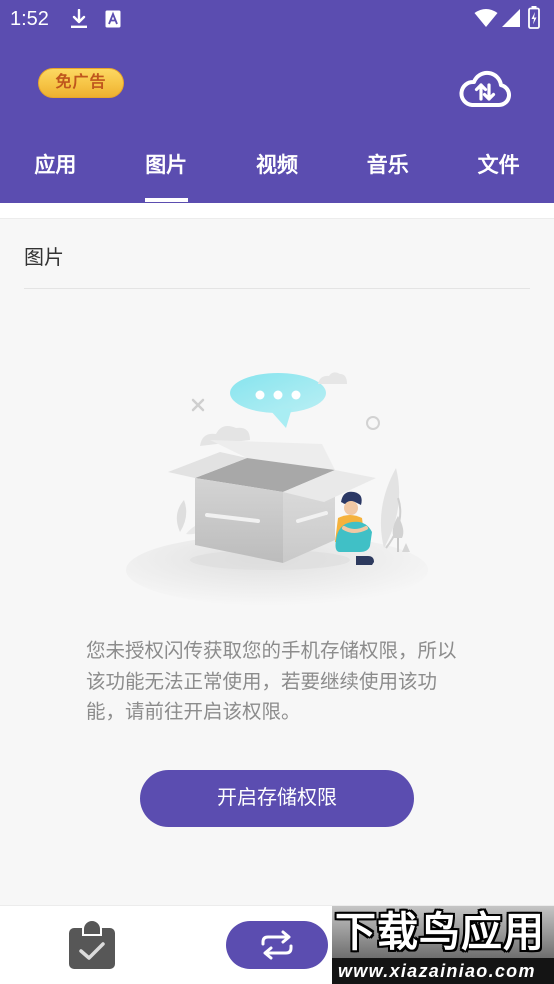 The width and height of the screenshot is (554, 984). I want to click on watermark-logo: 下载鸟应用 www.xiazainiao.com, so click(443, 945).